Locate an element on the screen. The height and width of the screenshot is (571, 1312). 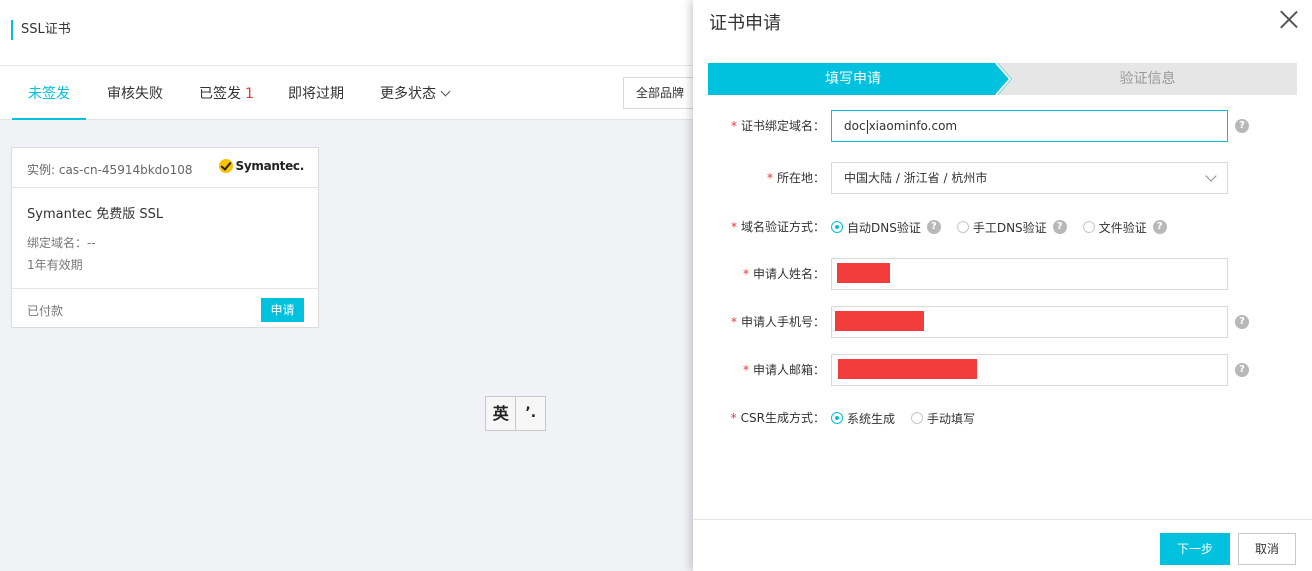
tab-expiring: 即将过期 is located at coordinates (316, 93).